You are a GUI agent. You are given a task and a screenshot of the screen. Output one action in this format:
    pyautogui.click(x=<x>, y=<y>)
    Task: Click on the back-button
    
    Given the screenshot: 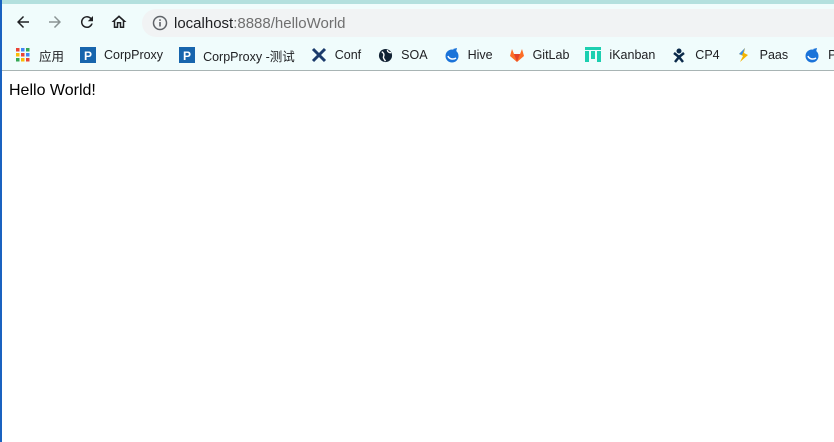 What is the action you would take?
    pyautogui.click(x=23, y=22)
    